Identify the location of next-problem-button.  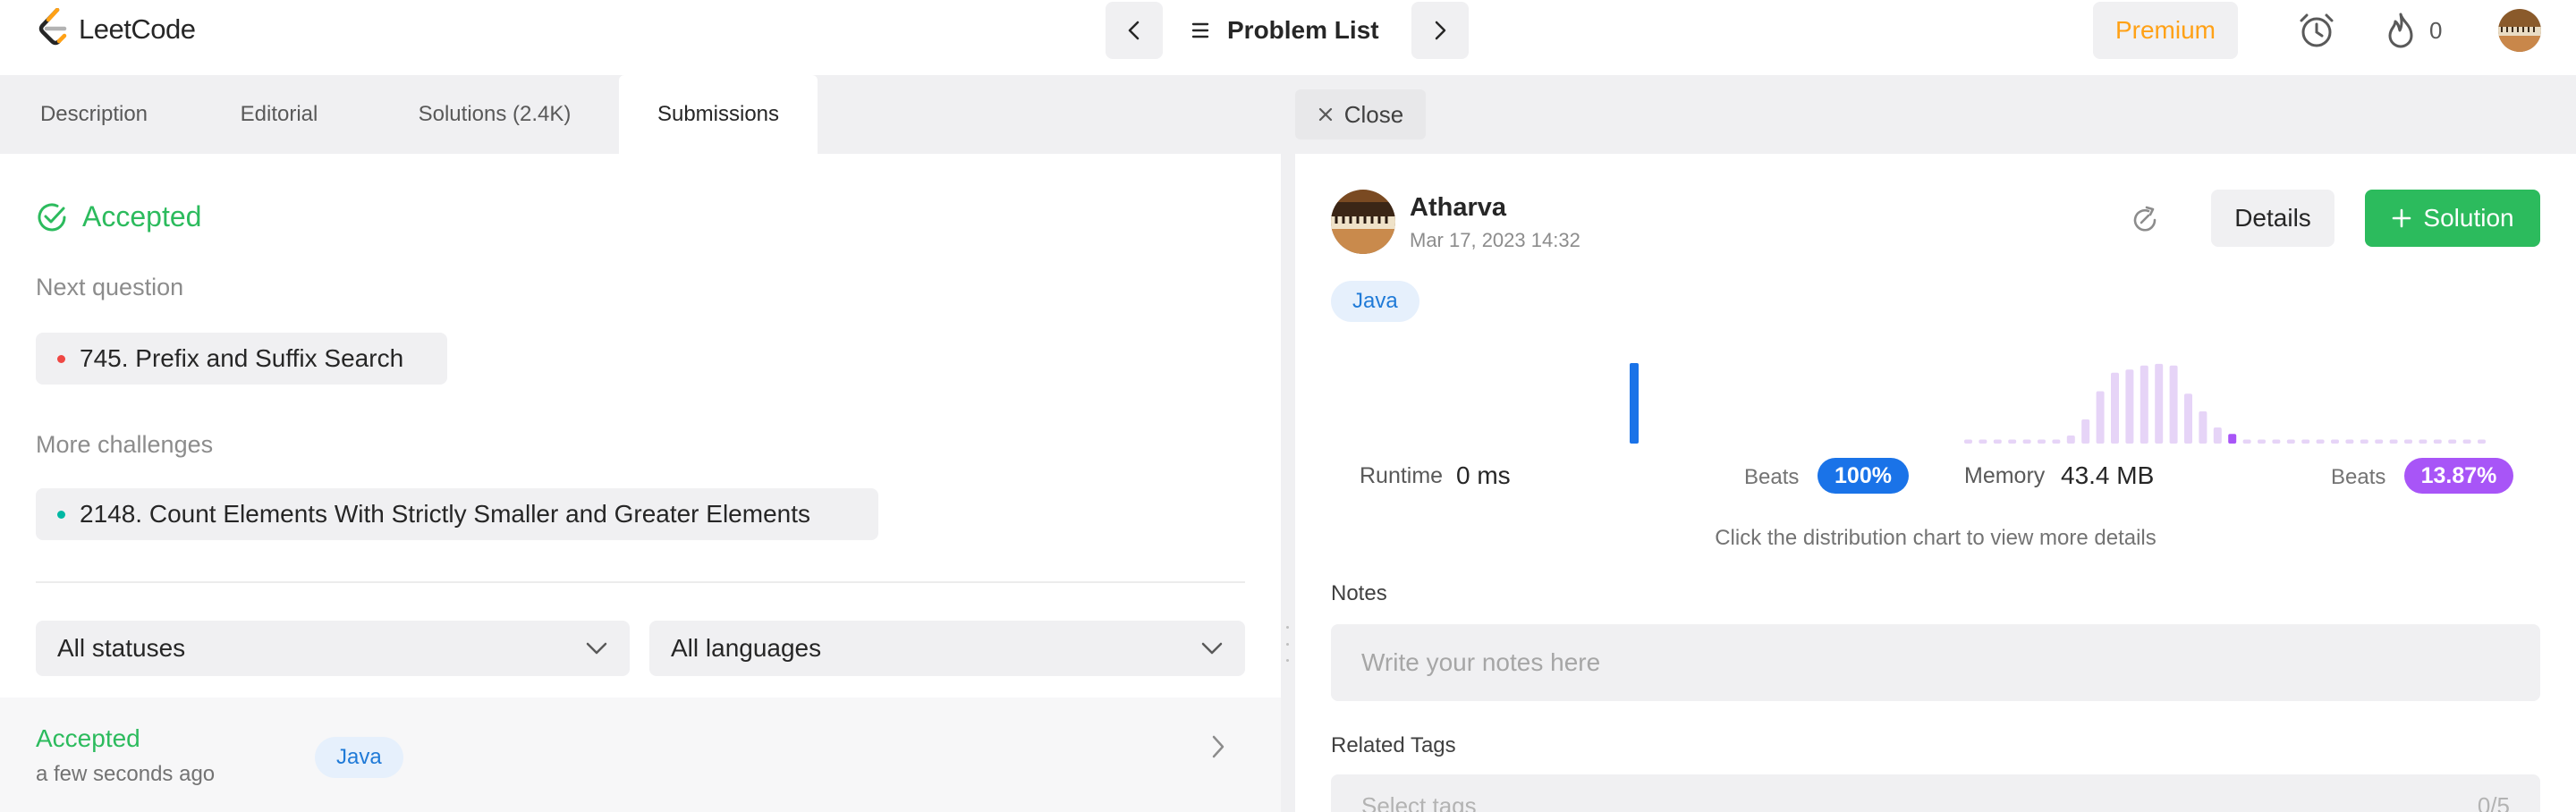
(1440, 31).